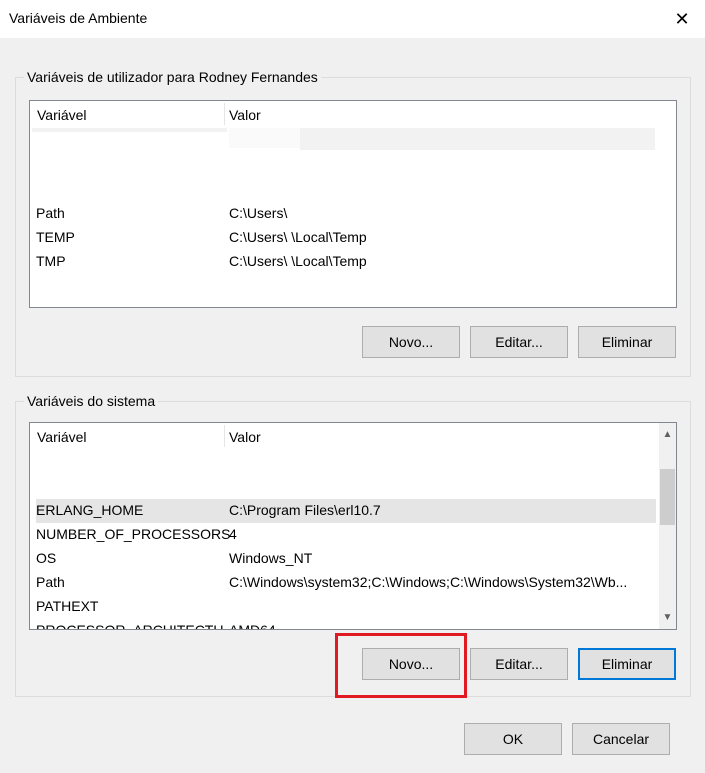 The image size is (705, 773). I want to click on system-variables-label: Variáveis do sistema, so click(91, 401).